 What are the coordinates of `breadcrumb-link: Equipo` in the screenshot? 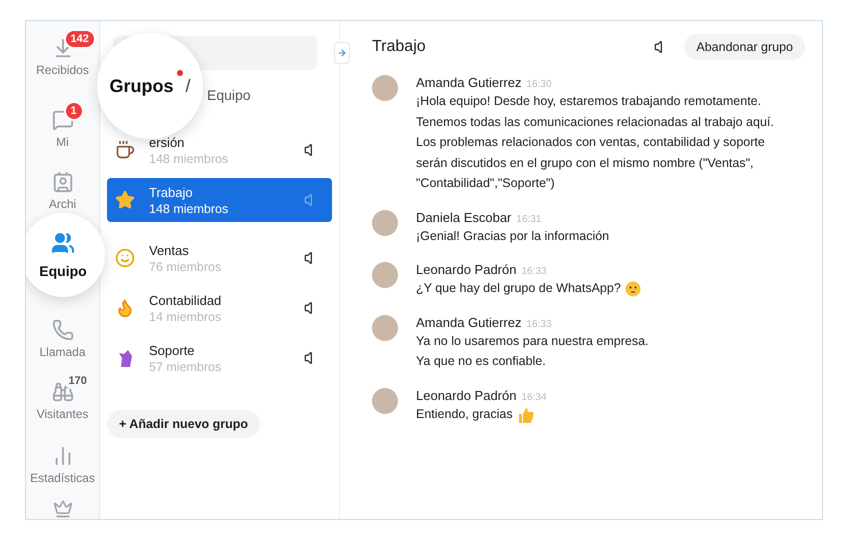 It's located at (229, 95).